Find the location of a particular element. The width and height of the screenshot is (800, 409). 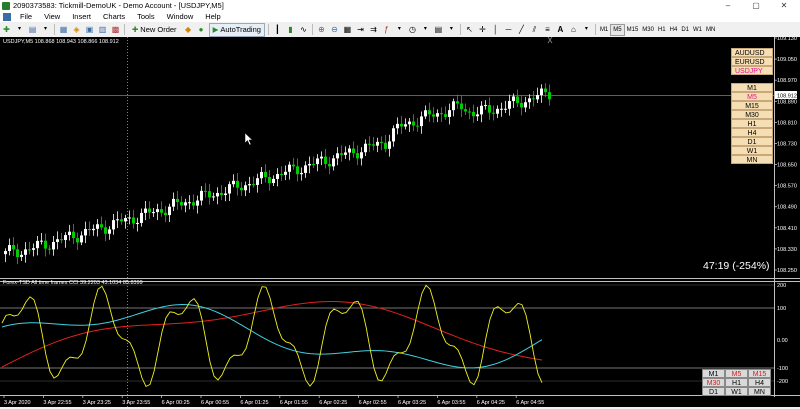

templates-dropdown-icon: ▾ is located at coordinates (451, 29).